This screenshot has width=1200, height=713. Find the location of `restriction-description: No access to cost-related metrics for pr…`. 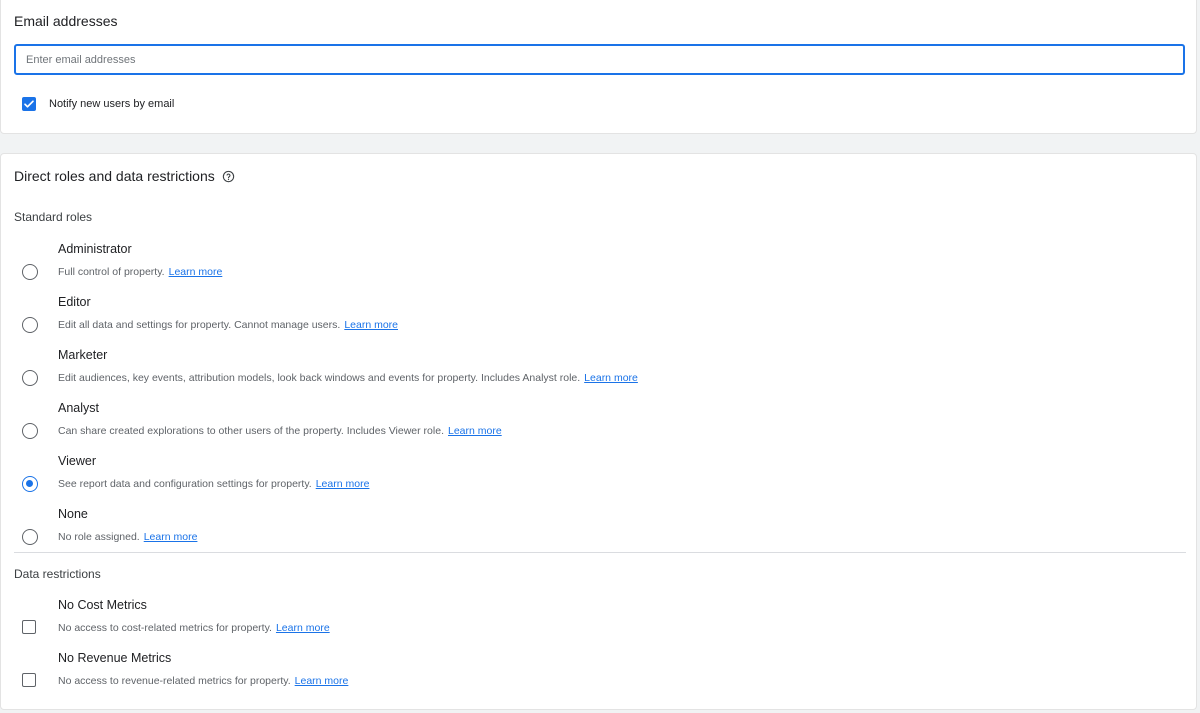

restriction-description: No access to cost-related metrics for pr… is located at coordinates (194, 628).